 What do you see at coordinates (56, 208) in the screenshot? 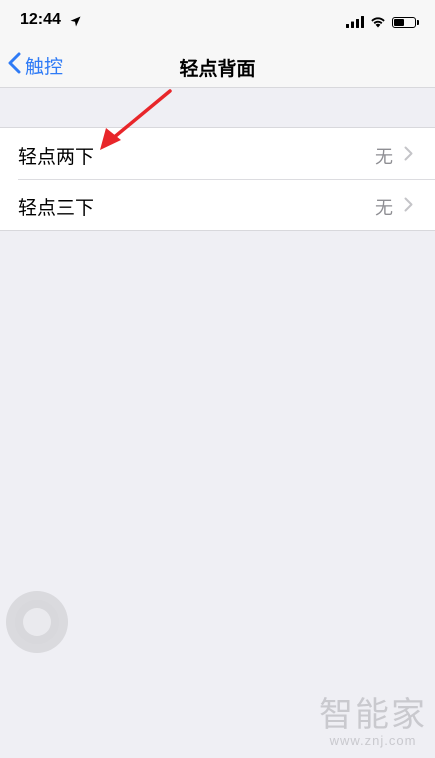
I see `row-label: 轻点三下` at bounding box center [56, 208].